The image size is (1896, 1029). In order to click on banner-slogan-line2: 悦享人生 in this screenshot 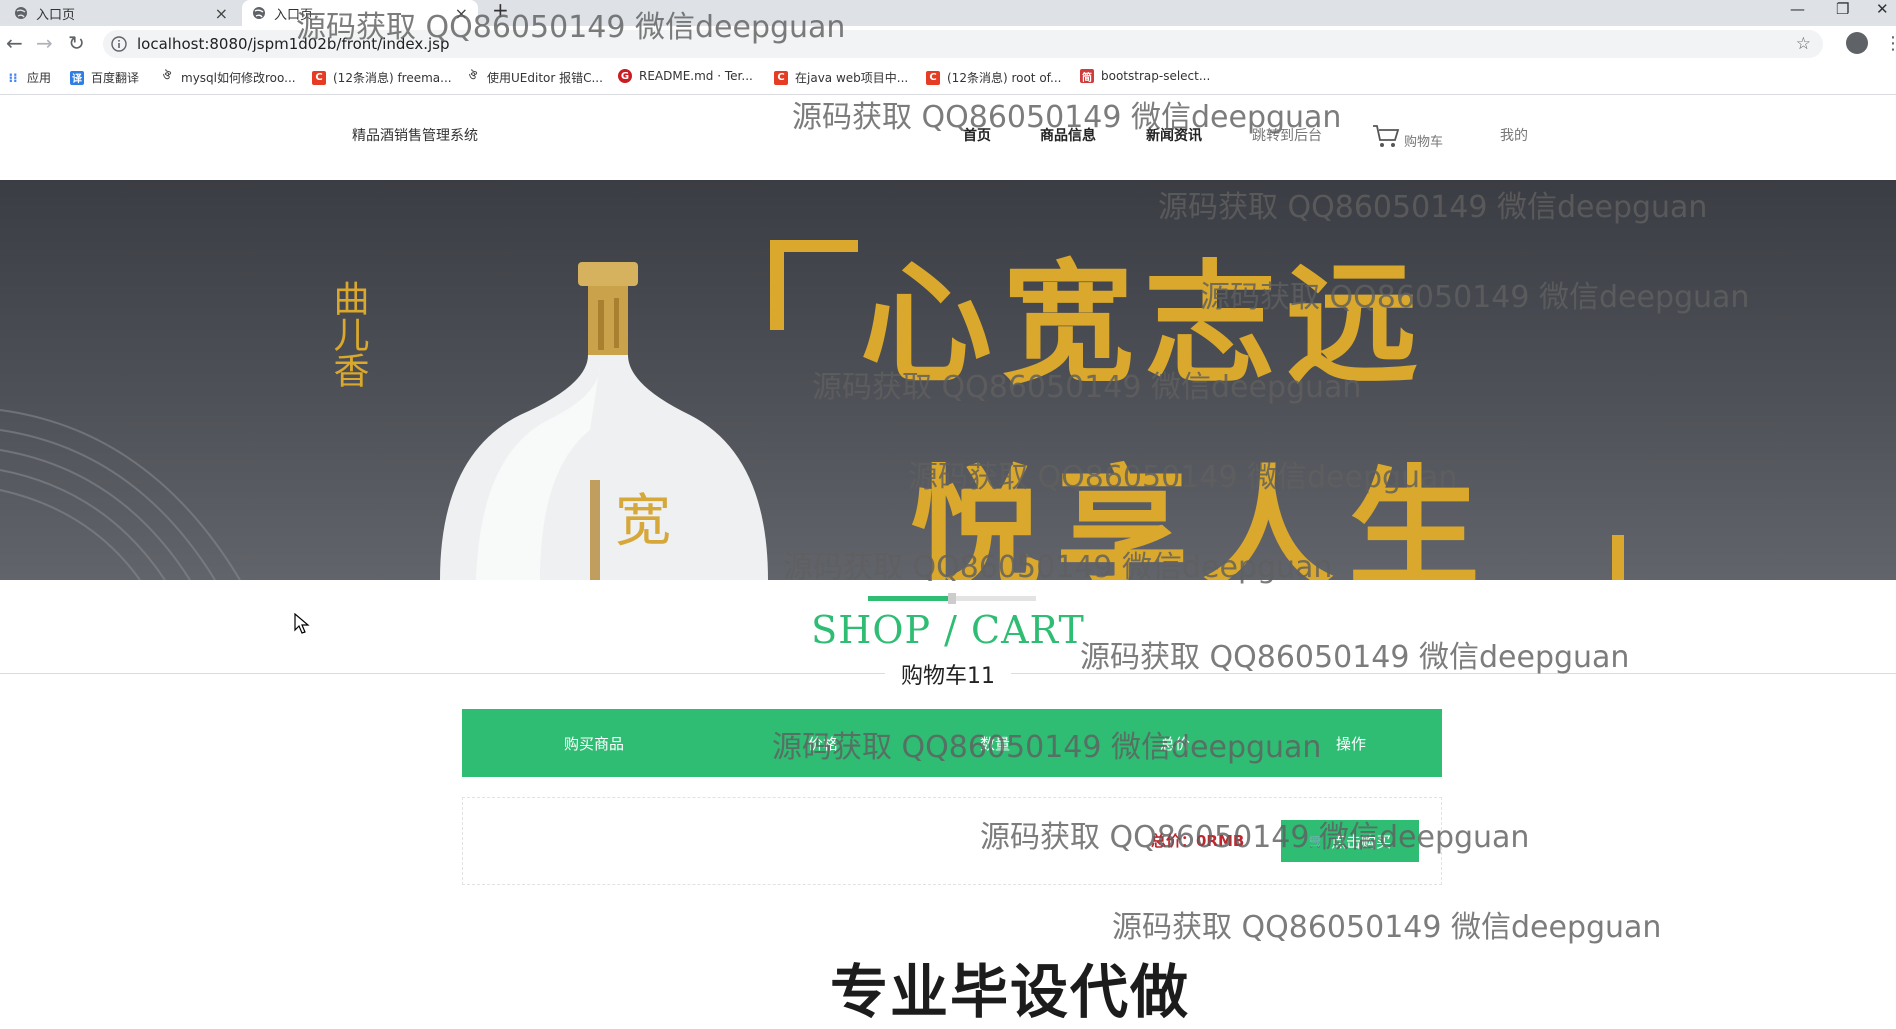, I will do `click(1202, 516)`.